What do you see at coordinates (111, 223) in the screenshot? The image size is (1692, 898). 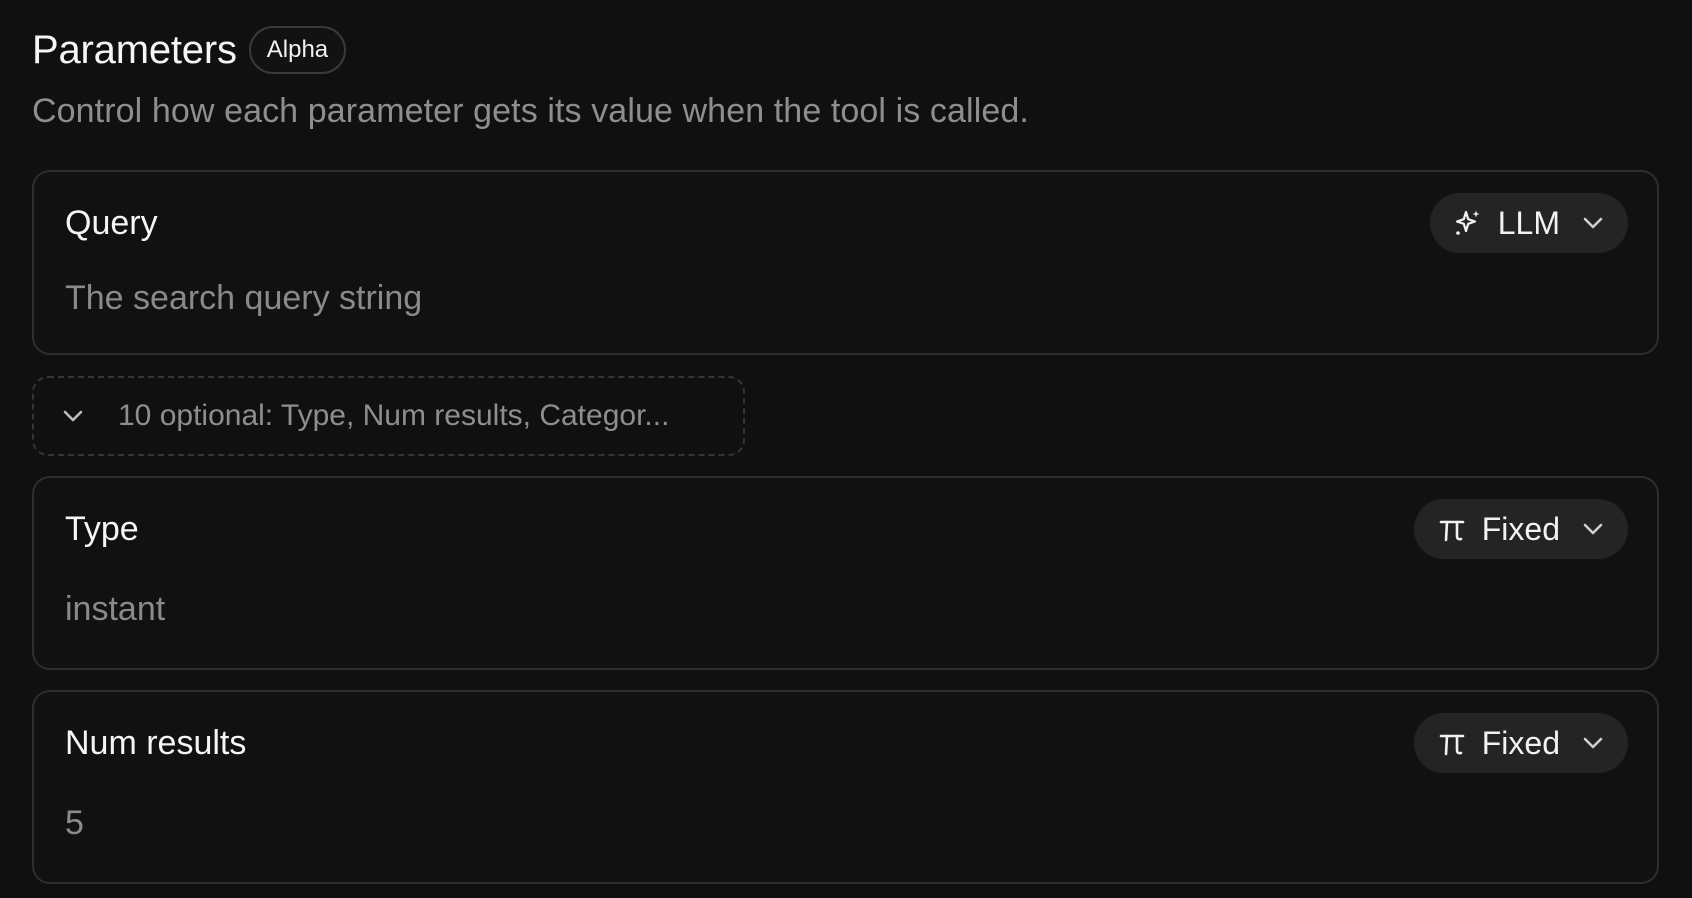 I see `parameter-name: Query` at bounding box center [111, 223].